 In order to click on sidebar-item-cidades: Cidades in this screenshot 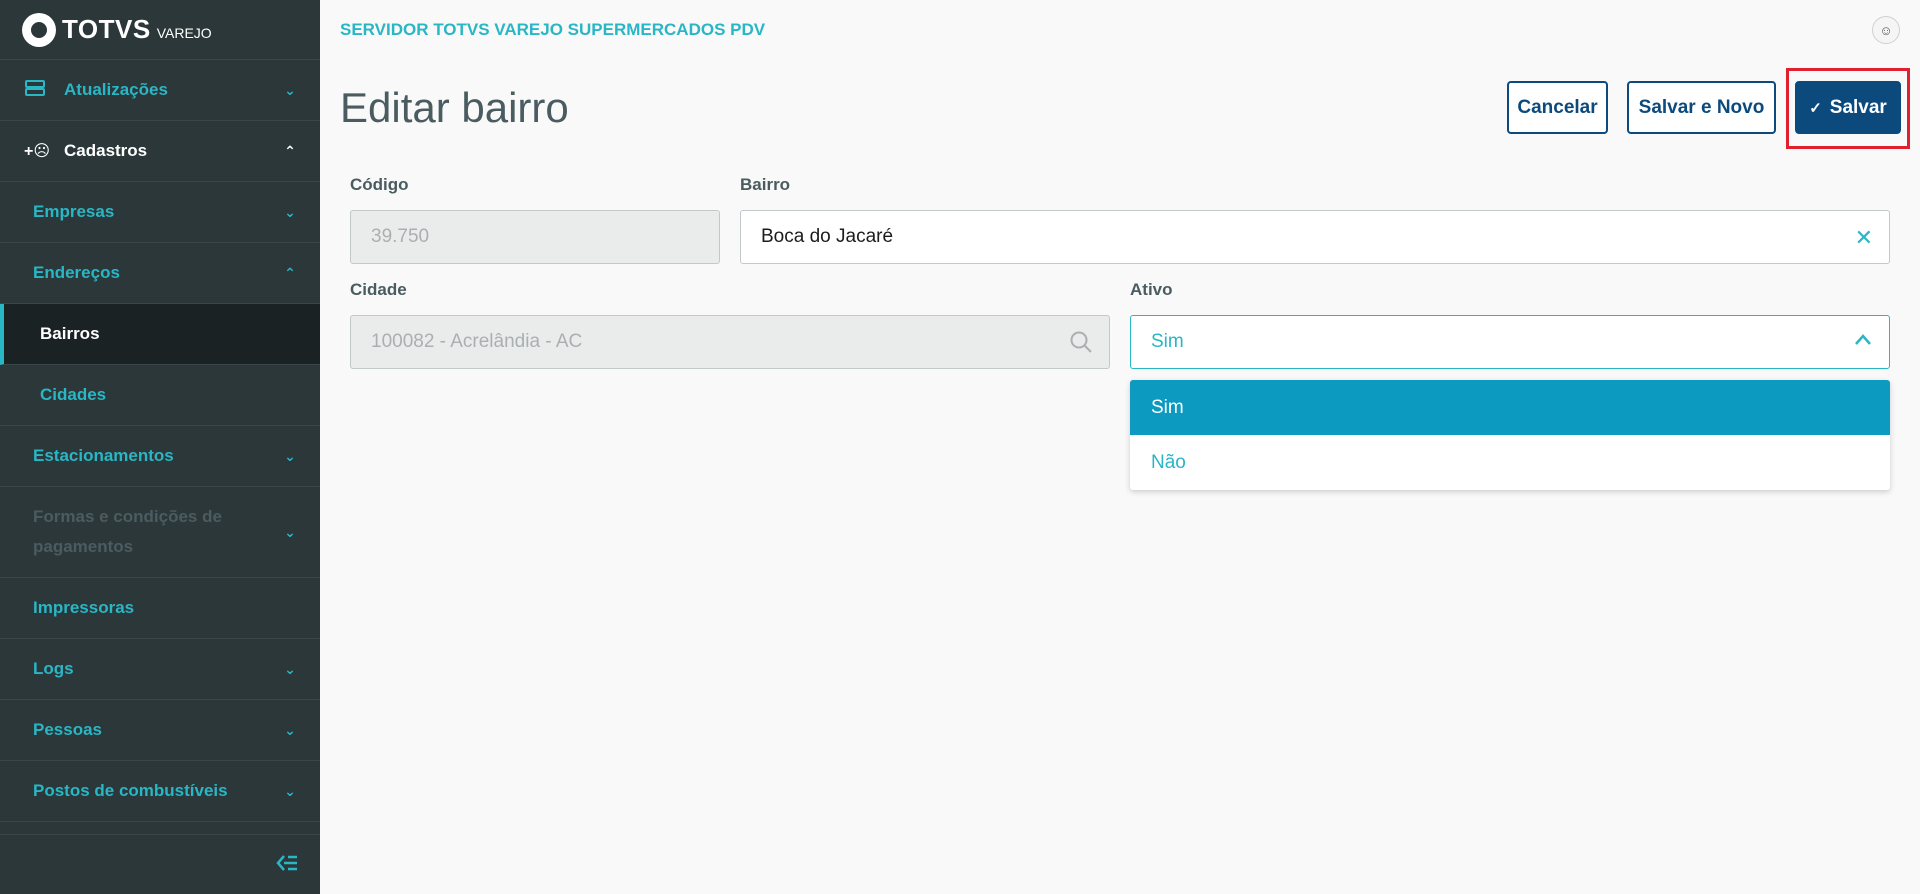, I will do `click(160, 395)`.